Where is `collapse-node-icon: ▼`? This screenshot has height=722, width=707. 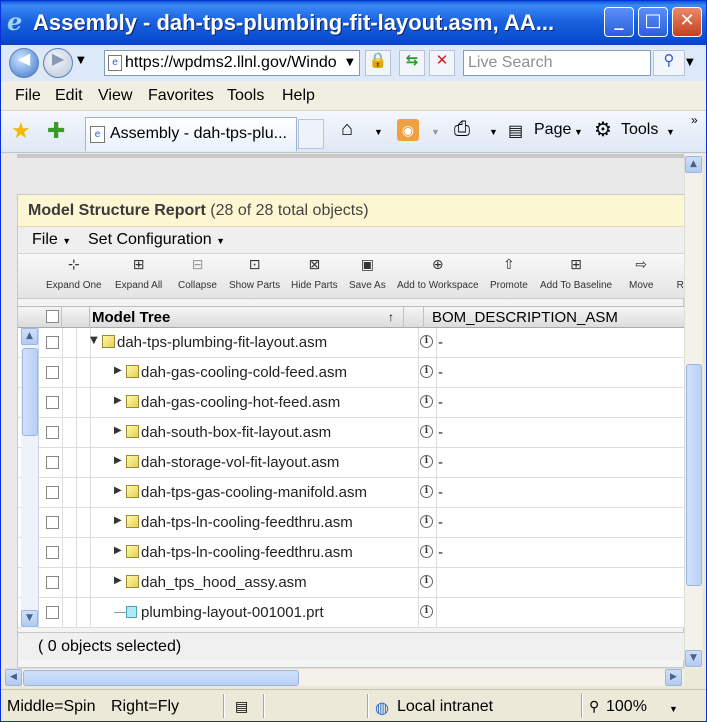
collapse-node-icon: ▼ is located at coordinates (94, 340).